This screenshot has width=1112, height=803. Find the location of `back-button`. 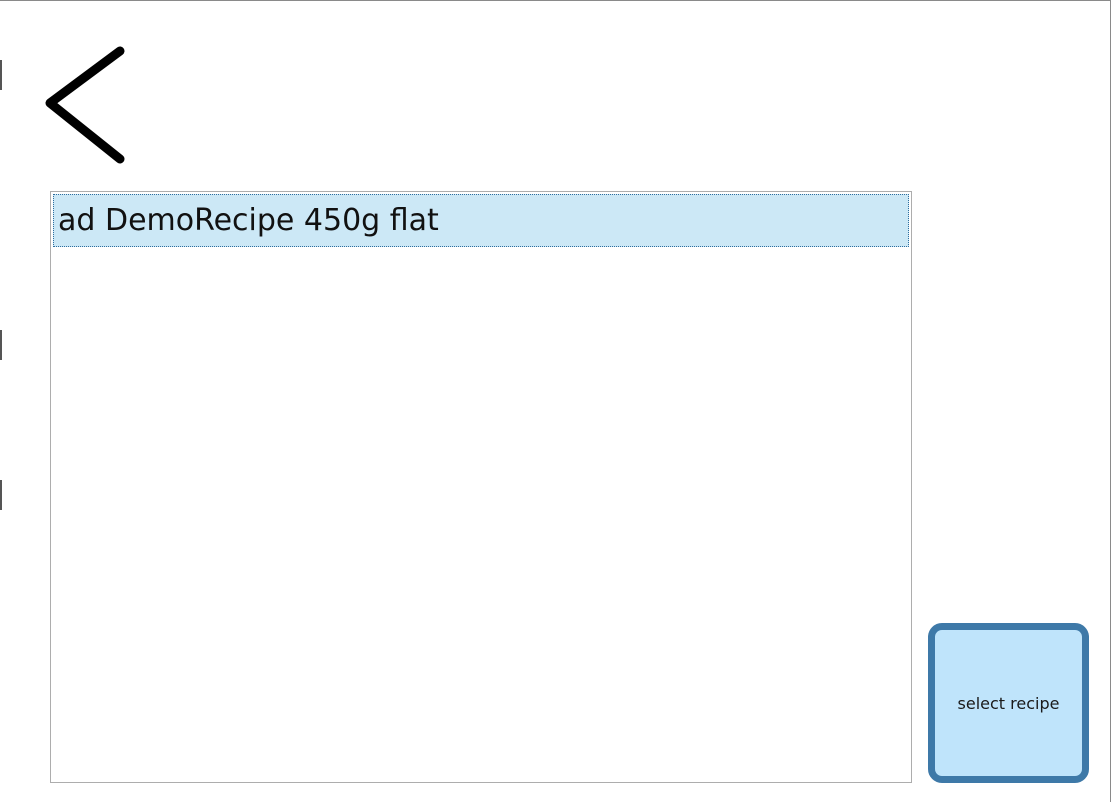

back-button is located at coordinates (86, 105).